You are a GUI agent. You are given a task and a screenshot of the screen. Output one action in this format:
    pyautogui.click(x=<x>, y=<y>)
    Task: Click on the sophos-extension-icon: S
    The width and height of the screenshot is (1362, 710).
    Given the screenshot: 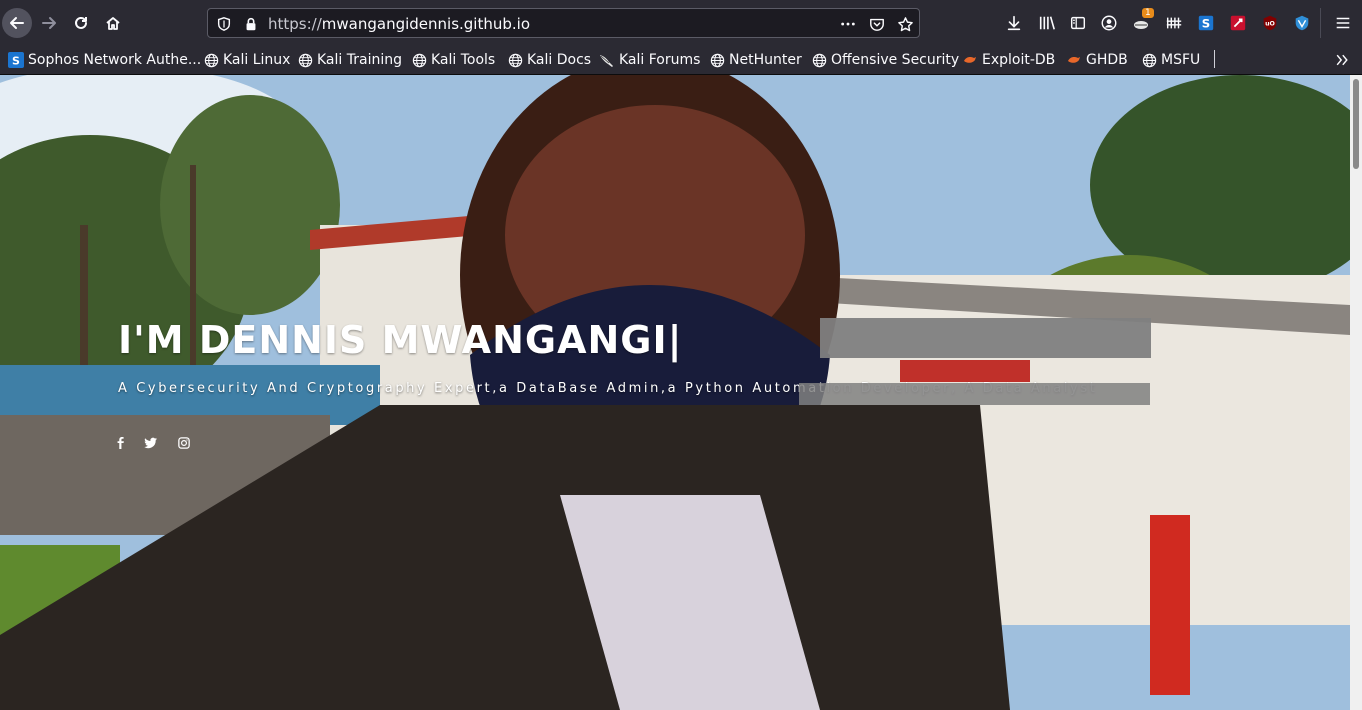 What is the action you would take?
    pyautogui.click(x=1206, y=23)
    